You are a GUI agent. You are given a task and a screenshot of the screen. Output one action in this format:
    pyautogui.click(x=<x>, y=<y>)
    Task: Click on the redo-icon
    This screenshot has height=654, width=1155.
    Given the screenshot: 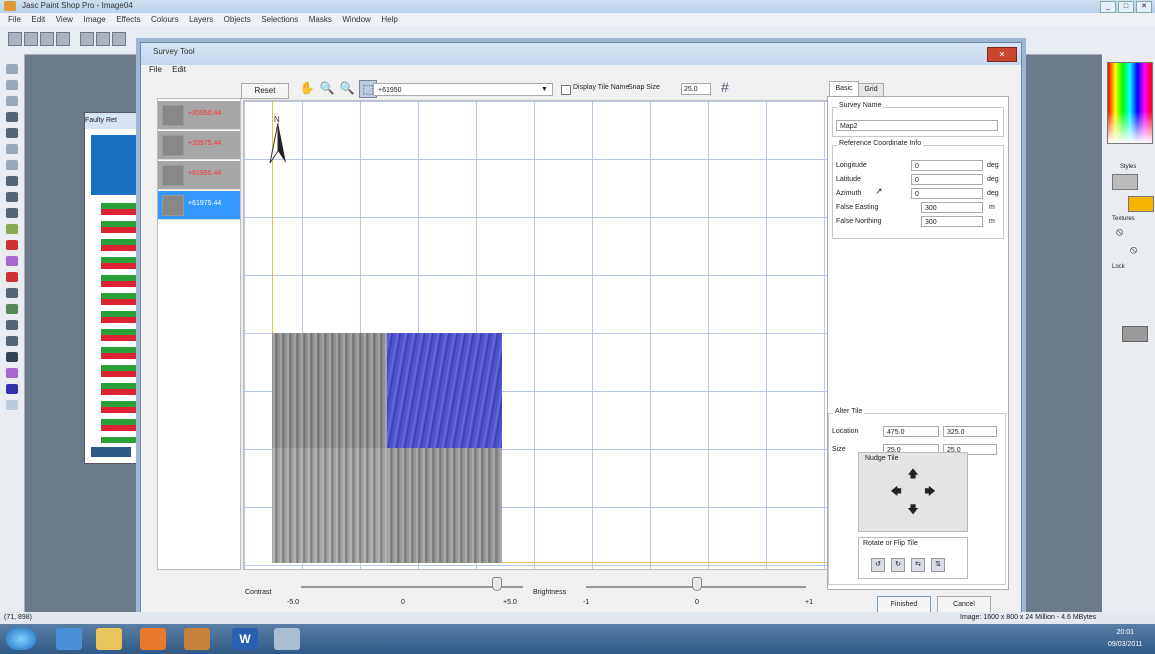 What is the action you would take?
    pyautogui.click(x=103, y=39)
    